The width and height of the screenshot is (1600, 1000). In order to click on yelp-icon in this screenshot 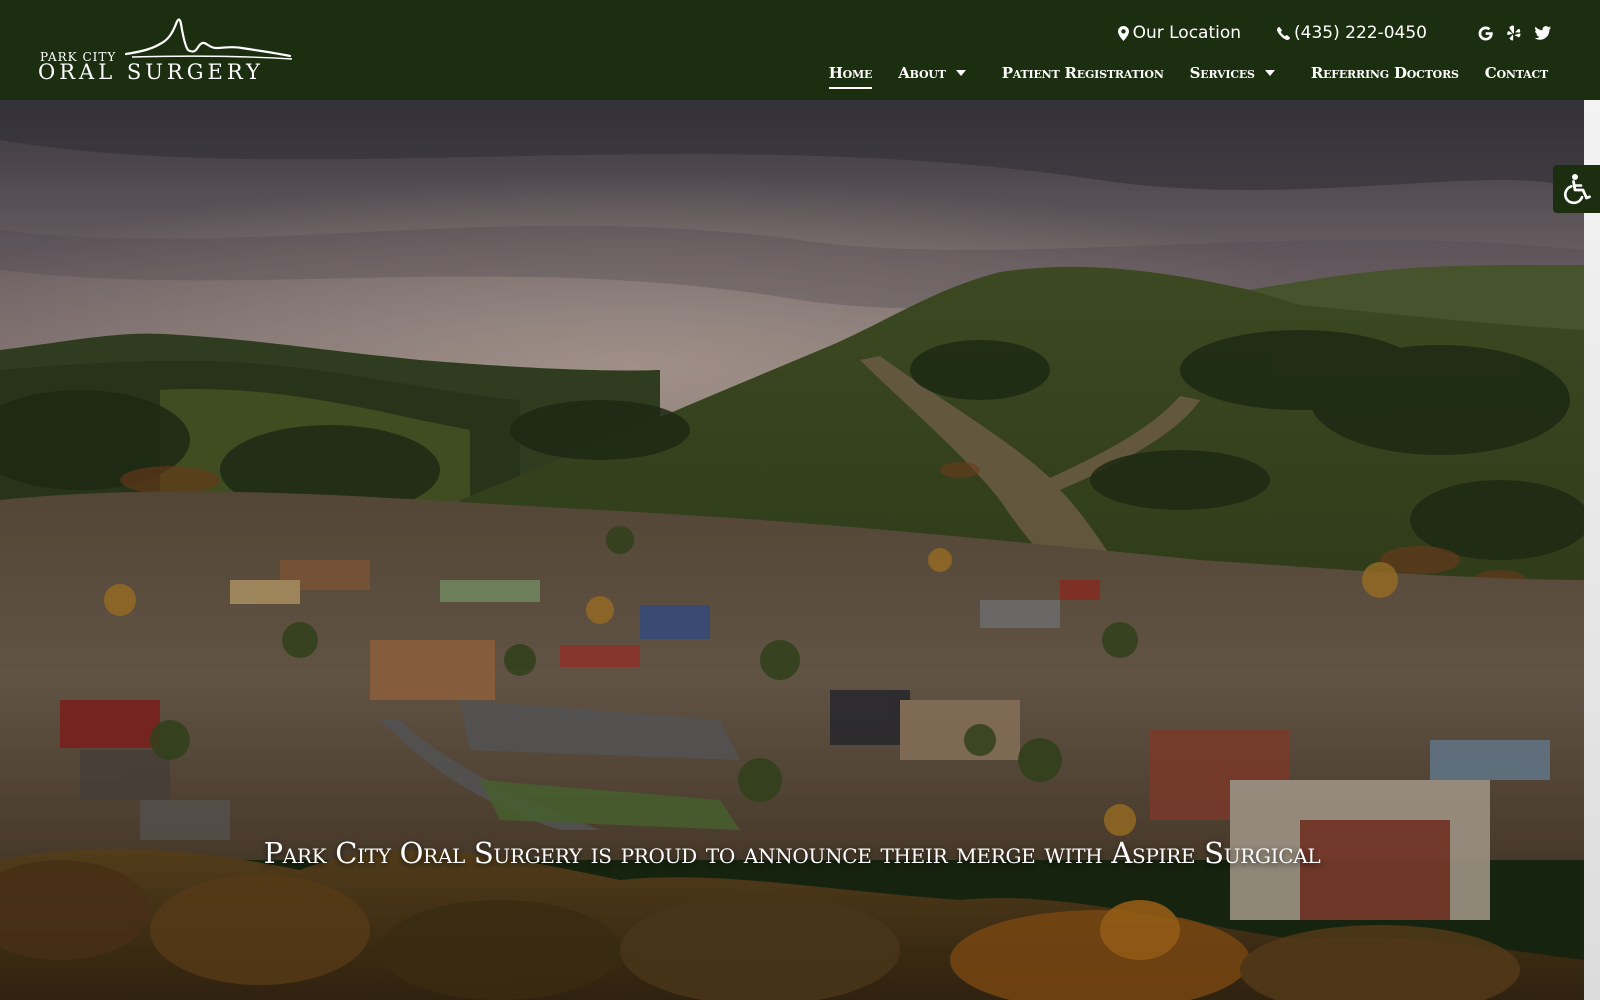, I will do `click(1514, 33)`.